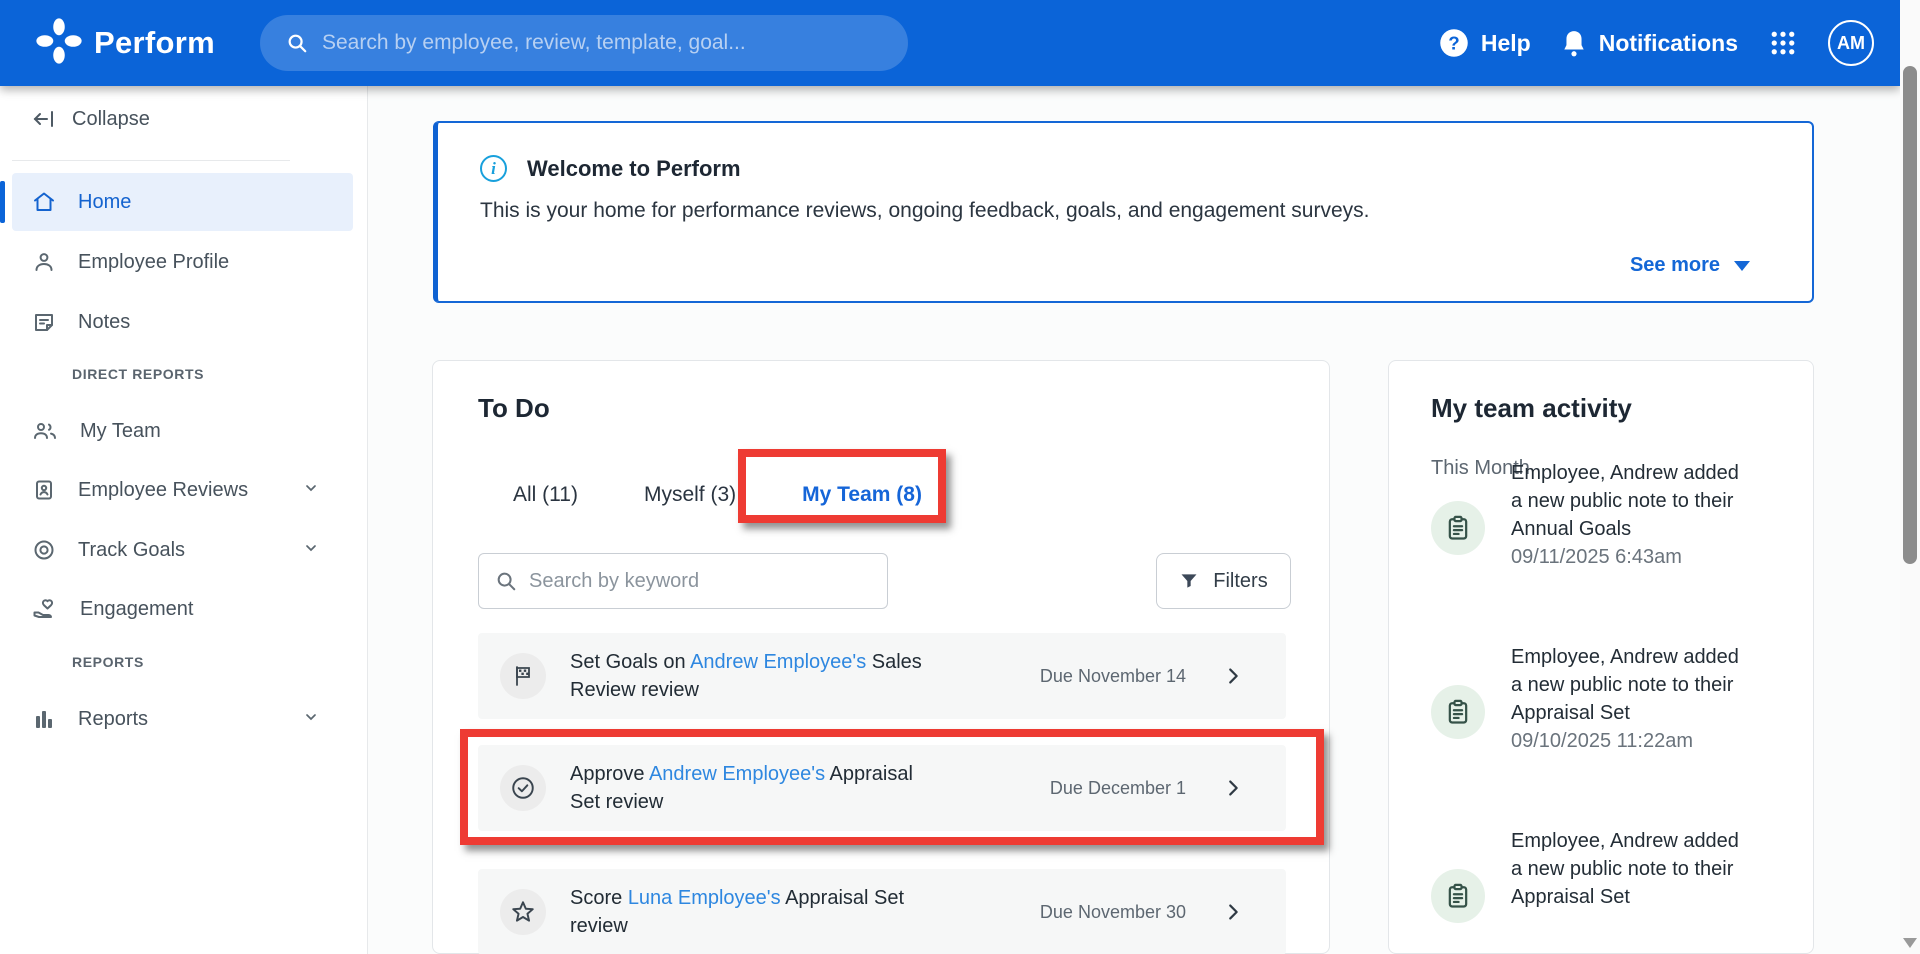 Image resolution: width=1920 pixels, height=954 pixels. I want to click on keyword-search-input, so click(702, 581).